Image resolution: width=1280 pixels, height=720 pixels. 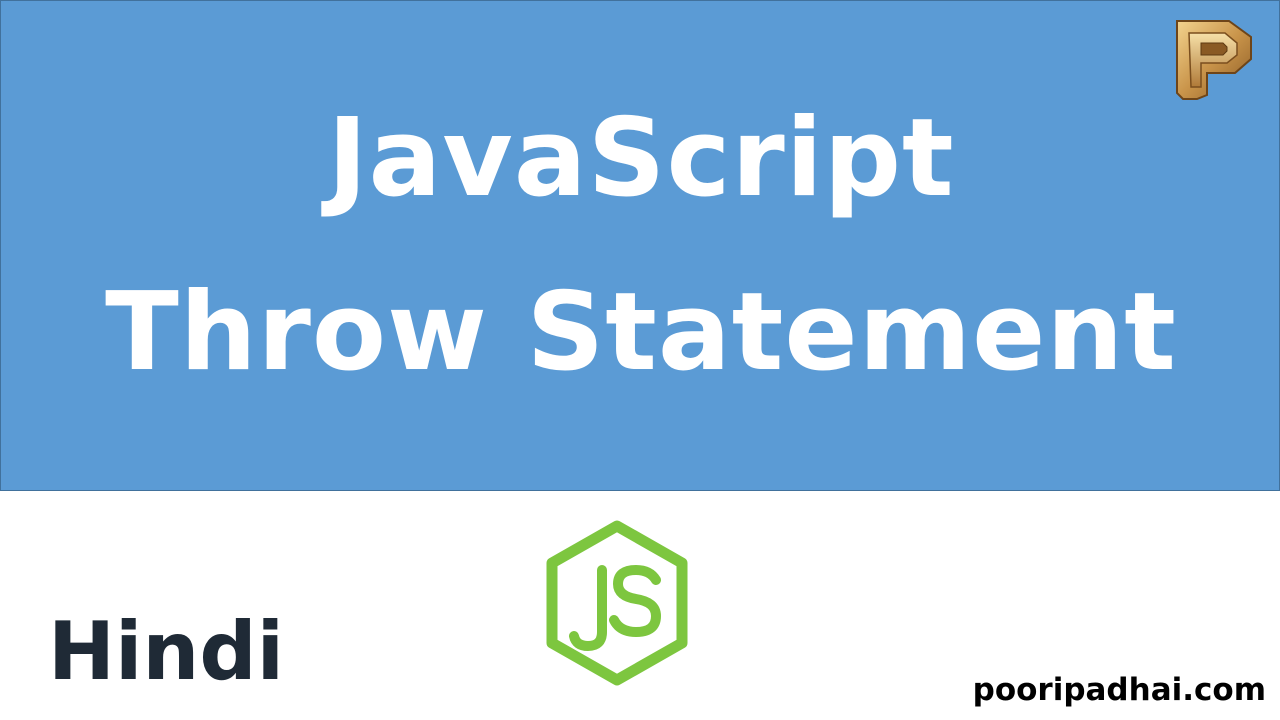 I want to click on website-url: pooripadhai.com, so click(x=1119, y=690).